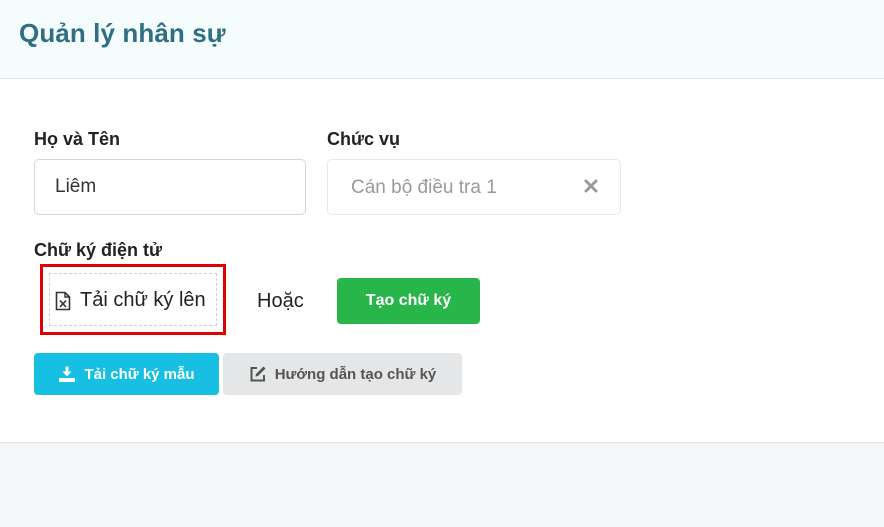 The image size is (884, 527). What do you see at coordinates (122, 33) in the screenshot?
I see `page-title: Quản lý nhân sự` at bounding box center [122, 33].